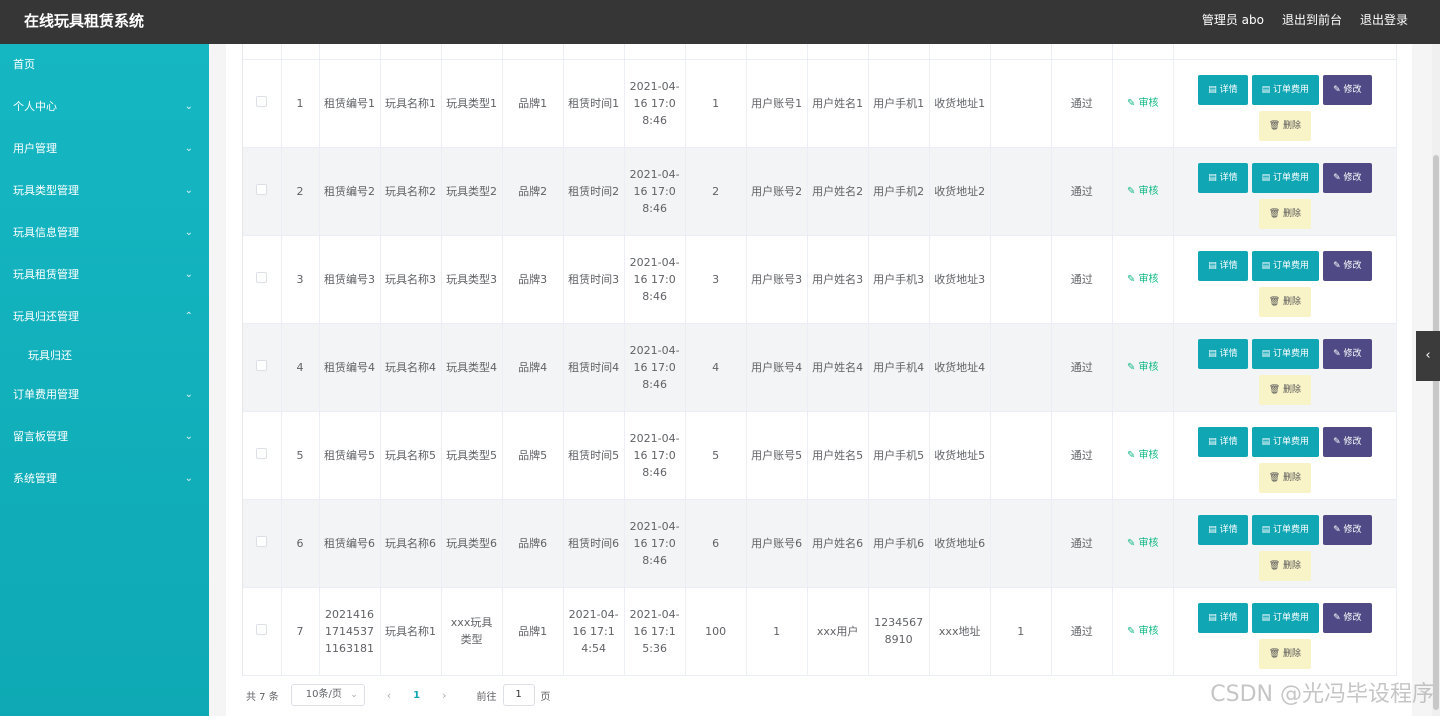 This screenshot has height=716, width=1440. What do you see at coordinates (300, 367) in the screenshot?
I see `table-cell: 4` at bounding box center [300, 367].